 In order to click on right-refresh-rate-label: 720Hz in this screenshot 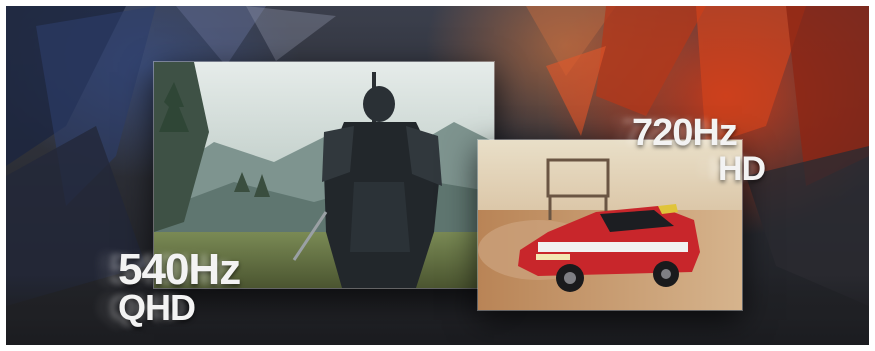, I will do `click(685, 133)`.